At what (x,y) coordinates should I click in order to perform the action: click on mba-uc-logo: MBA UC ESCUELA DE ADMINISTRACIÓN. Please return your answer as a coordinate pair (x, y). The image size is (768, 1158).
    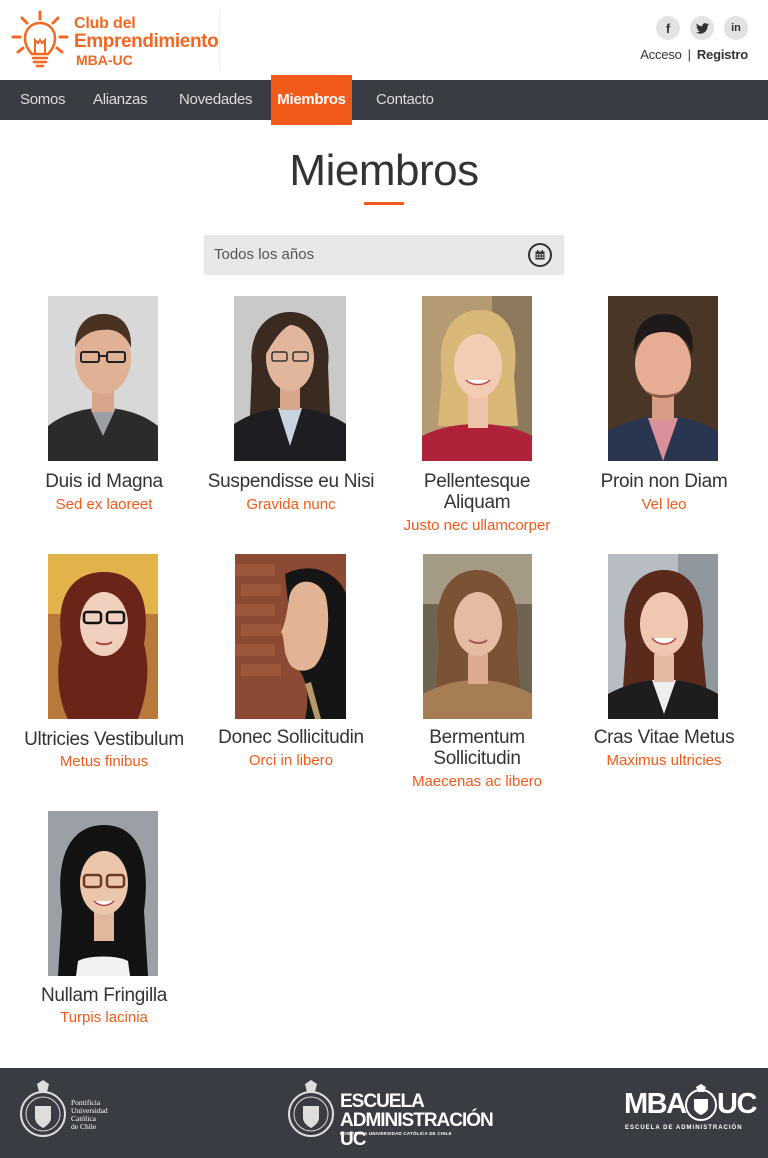
    Looking at the image, I should click on (690, 1111).